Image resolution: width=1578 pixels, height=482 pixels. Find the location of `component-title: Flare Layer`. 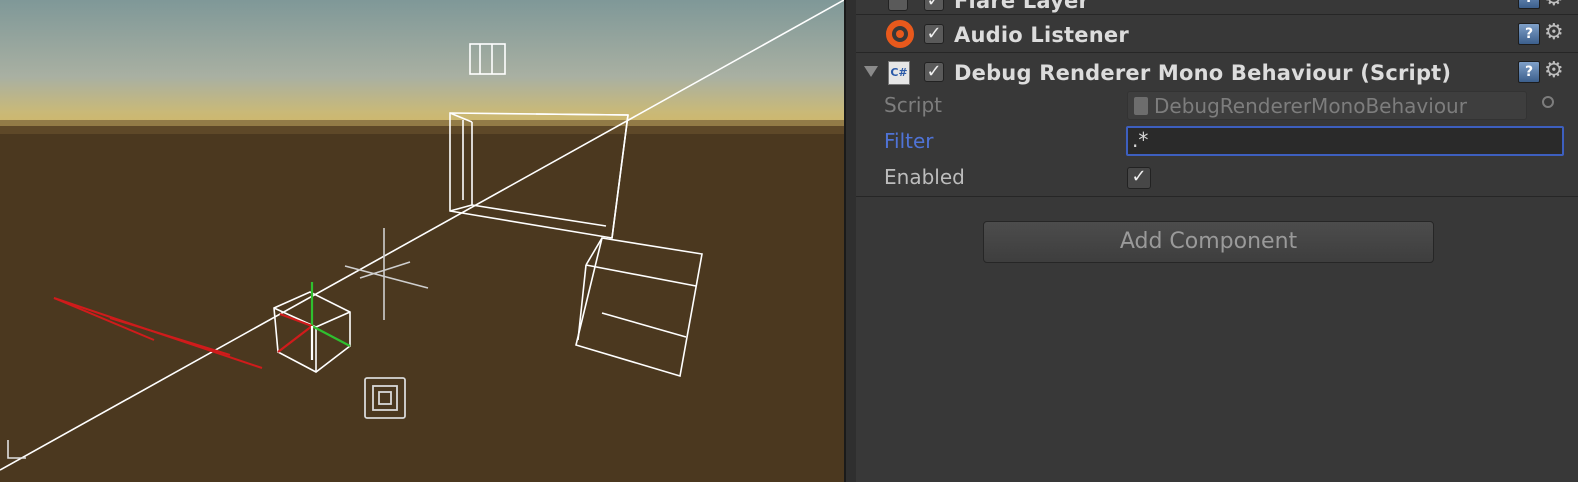

component-title: Flare Layer is located at coordinates (1022, 6).